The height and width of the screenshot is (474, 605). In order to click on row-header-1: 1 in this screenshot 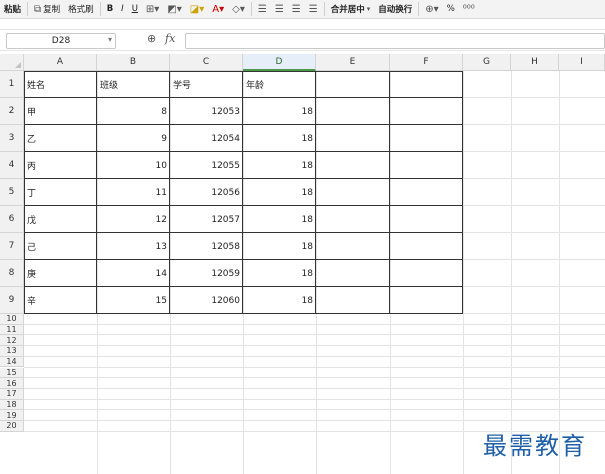, I will do `click(12, 84)`.